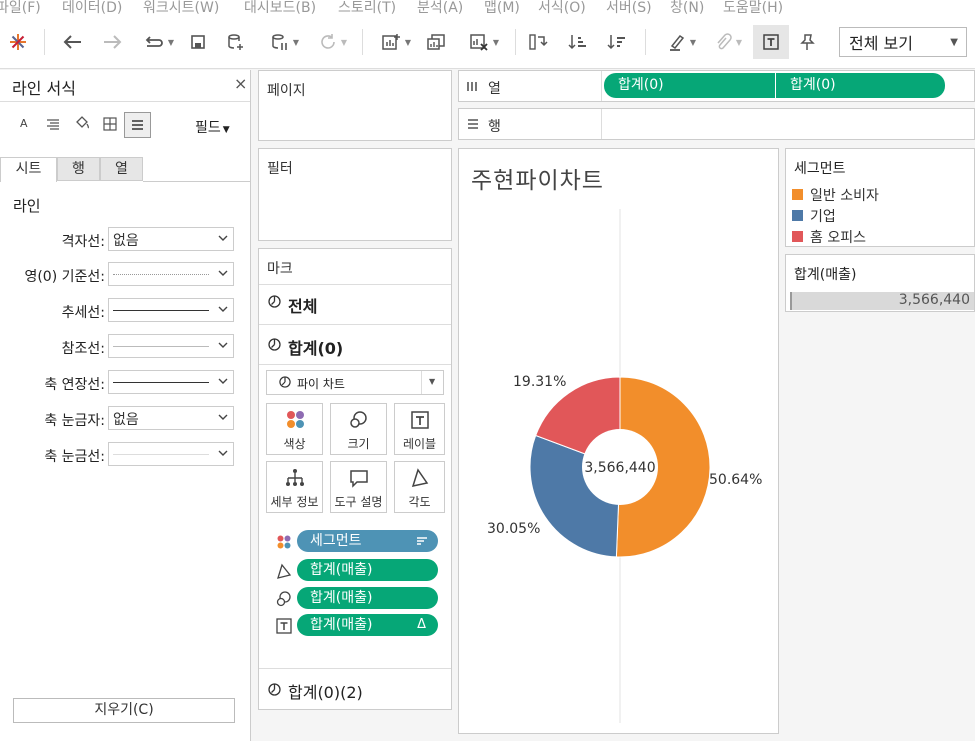 The width and height of the screenshot is (975, 741). I want to click on highlight-icon: ▼, so click(682, 42).